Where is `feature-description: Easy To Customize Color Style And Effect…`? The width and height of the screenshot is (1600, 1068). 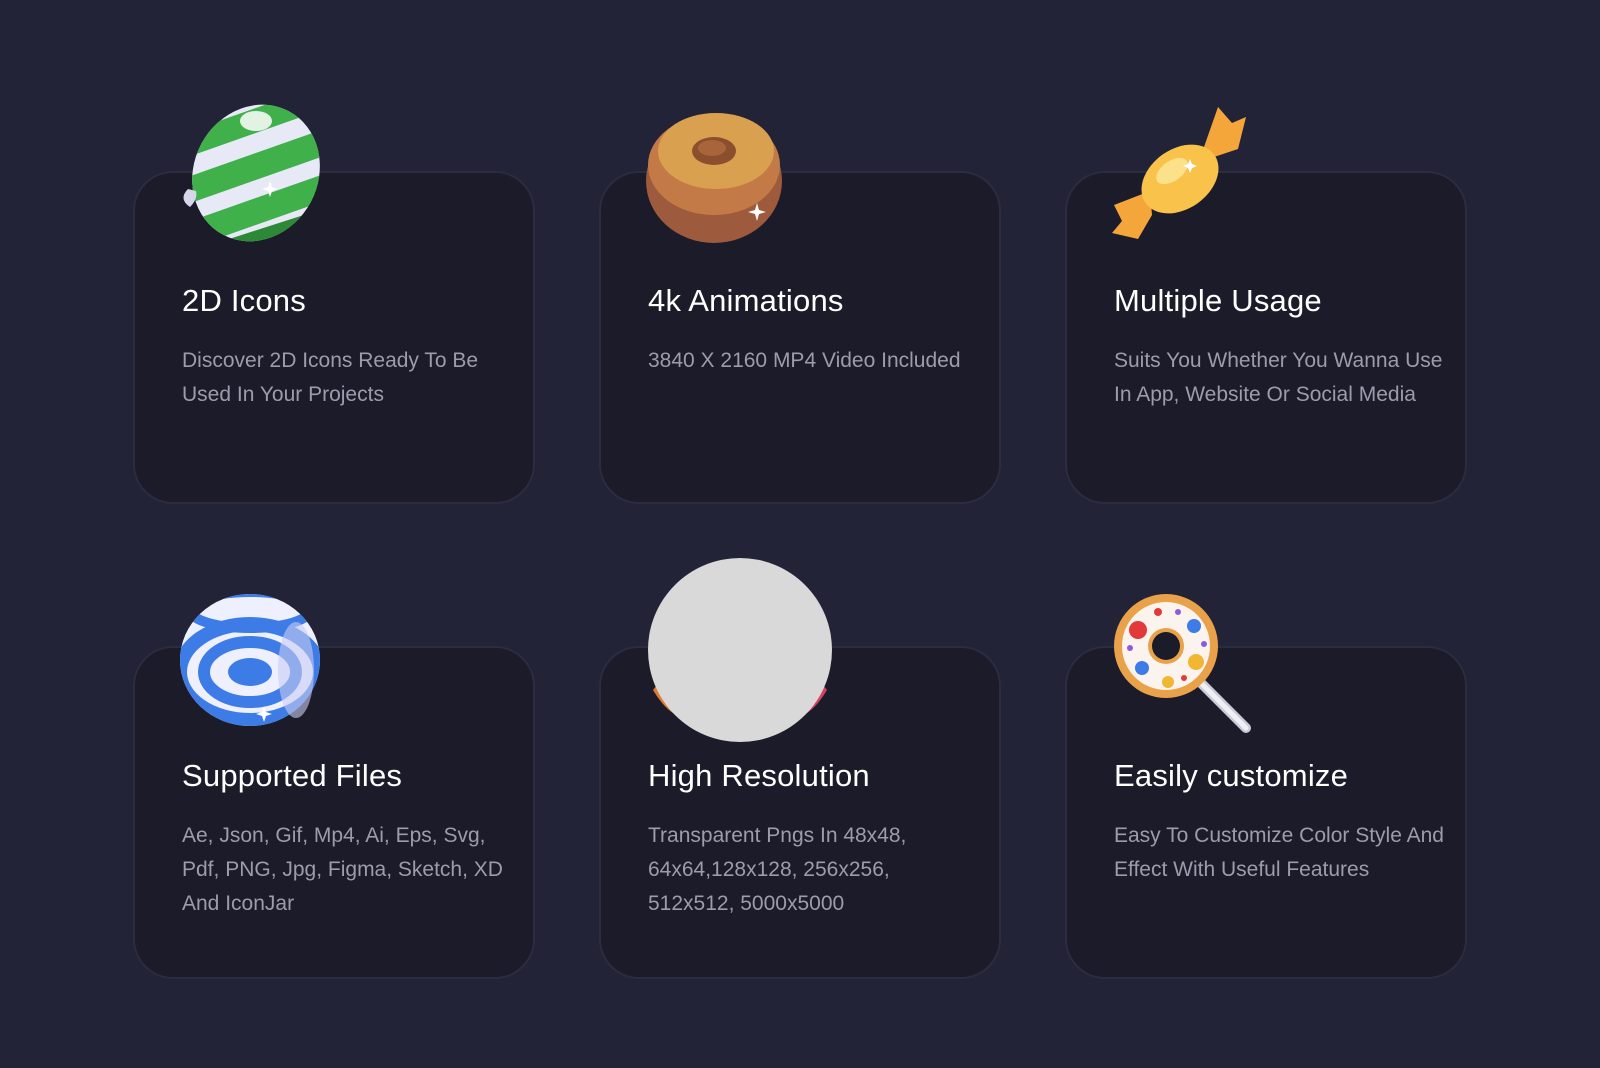
feature-description: Easy To Customize Color Style And Effect… is located at coordinates (1279, 852).